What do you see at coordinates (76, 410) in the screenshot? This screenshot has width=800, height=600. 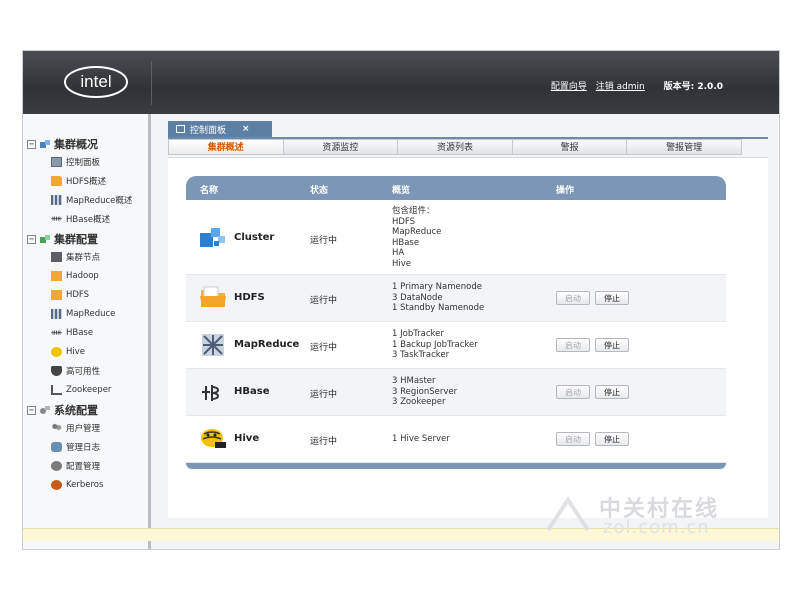 I see `sidebar-section-label: 系统配置` at bounding box center [76, 410].